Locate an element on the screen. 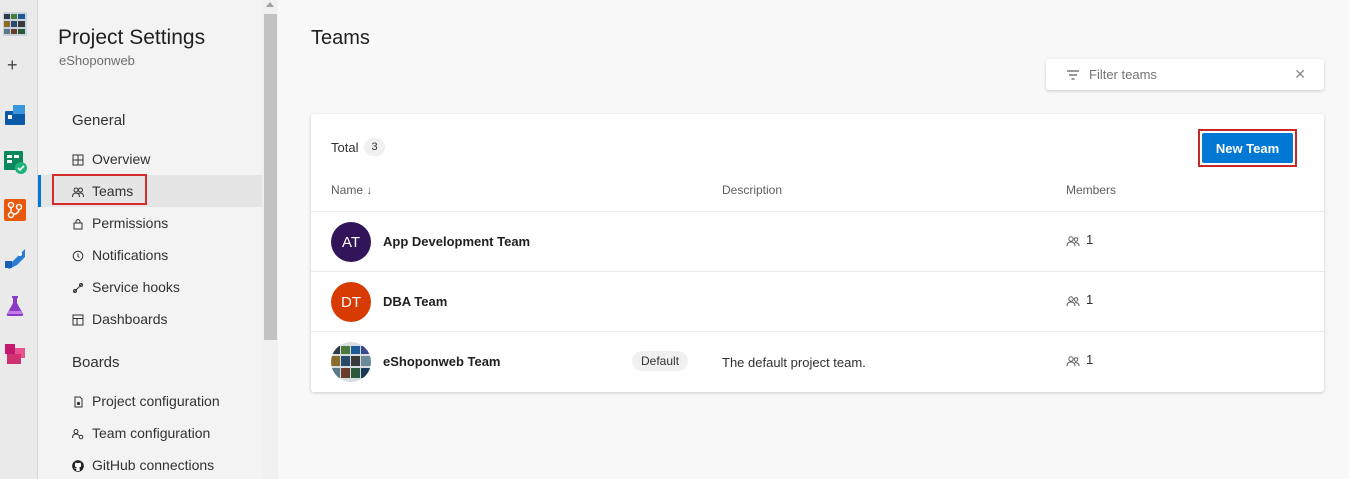 This screenshot has width=1349, height=479. team-description: The default project team. is located at coordinates (794, 362).